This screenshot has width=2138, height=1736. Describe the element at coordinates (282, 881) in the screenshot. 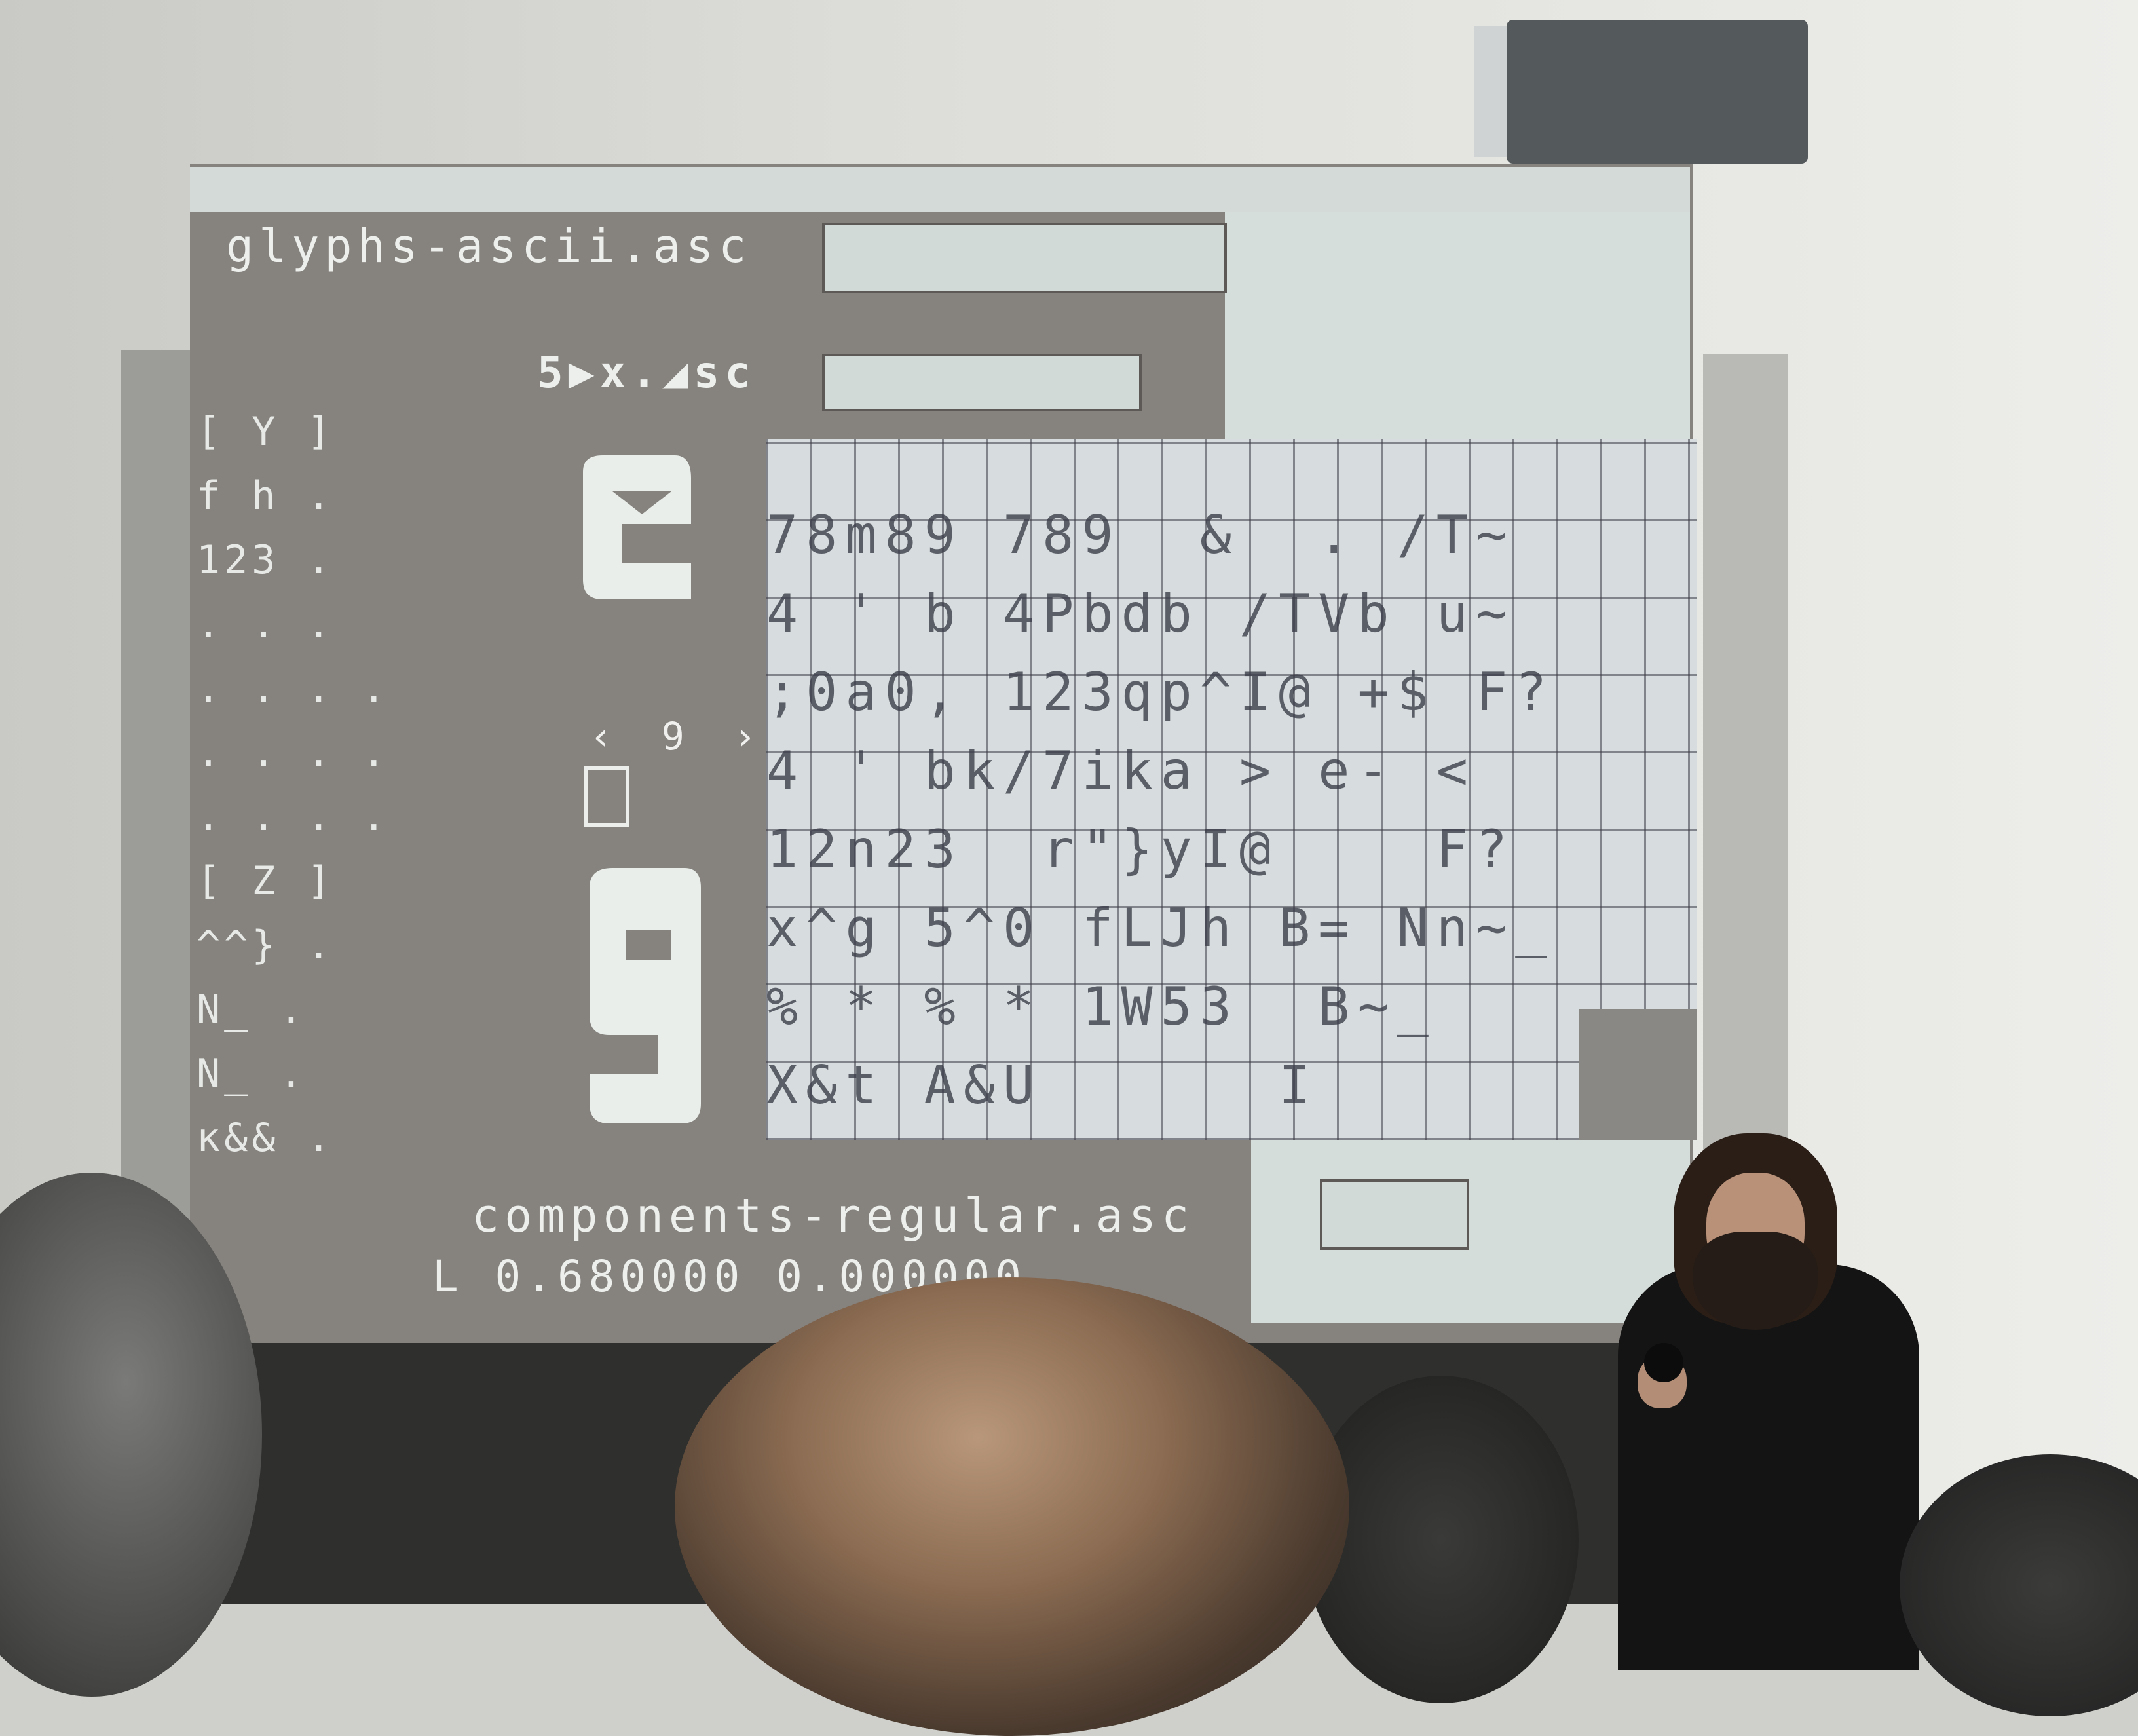

I see `list-item: [ Z ]` at that location.